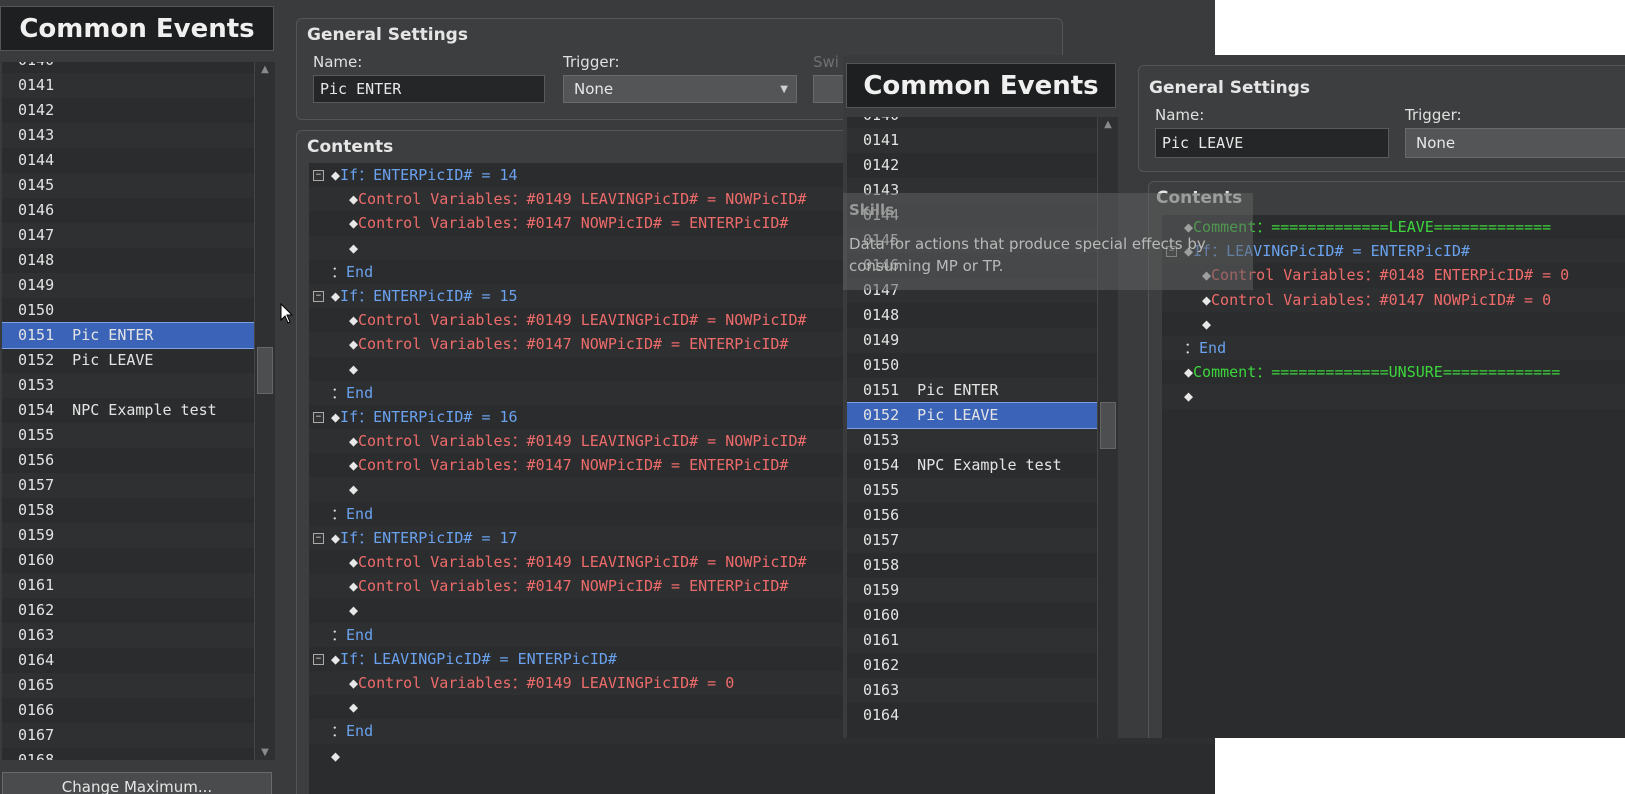  What do you see at coordinates (128, 160) in the screenshot?
I see `main_window-list-item: 0144` at bounding box center [128, 160].